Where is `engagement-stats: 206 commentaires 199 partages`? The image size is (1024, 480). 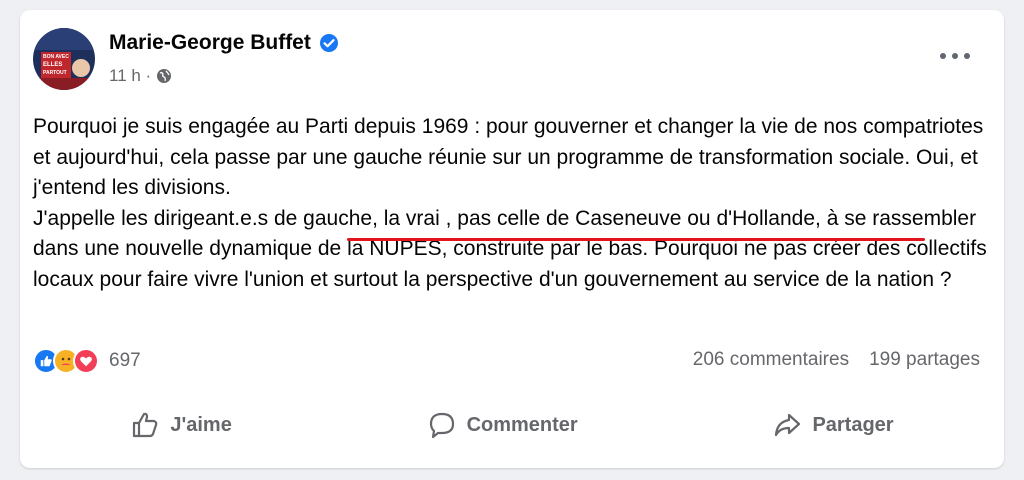 engagement-stats: 206 commentaires 199 partages is located at coordinates (836, 360).